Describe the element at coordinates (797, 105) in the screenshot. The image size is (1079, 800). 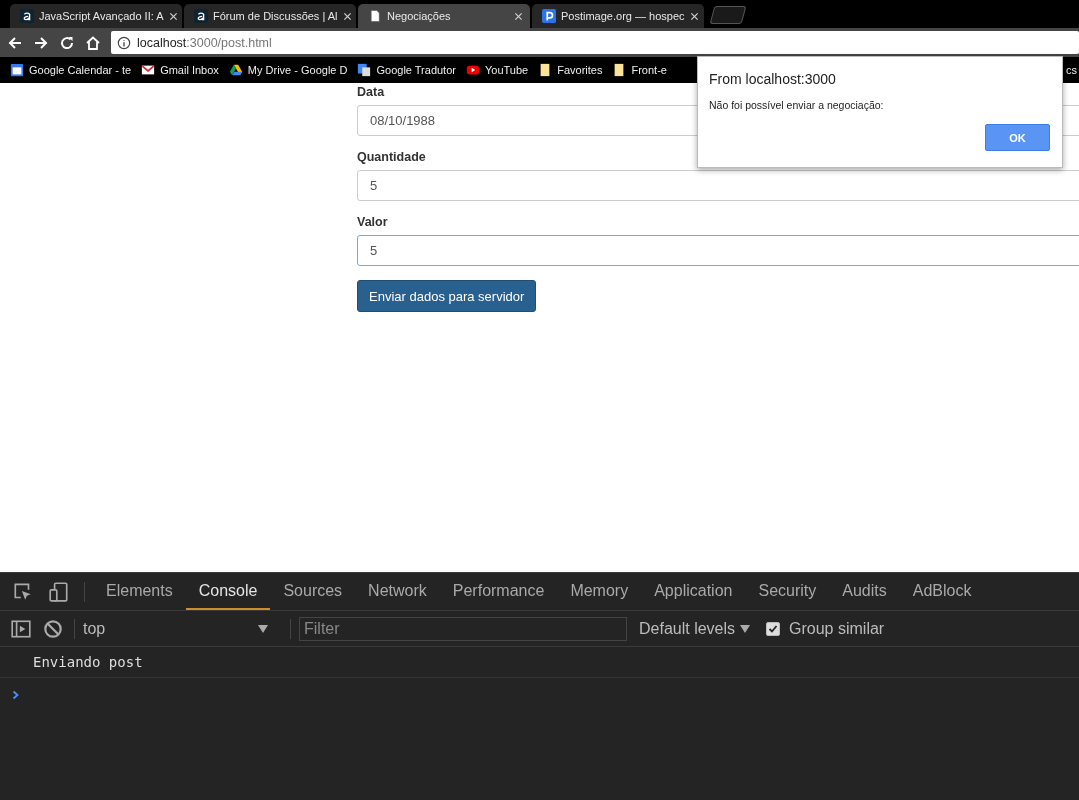
I see `dialog-message: Não foi possível enviar a negociação:` at that location.